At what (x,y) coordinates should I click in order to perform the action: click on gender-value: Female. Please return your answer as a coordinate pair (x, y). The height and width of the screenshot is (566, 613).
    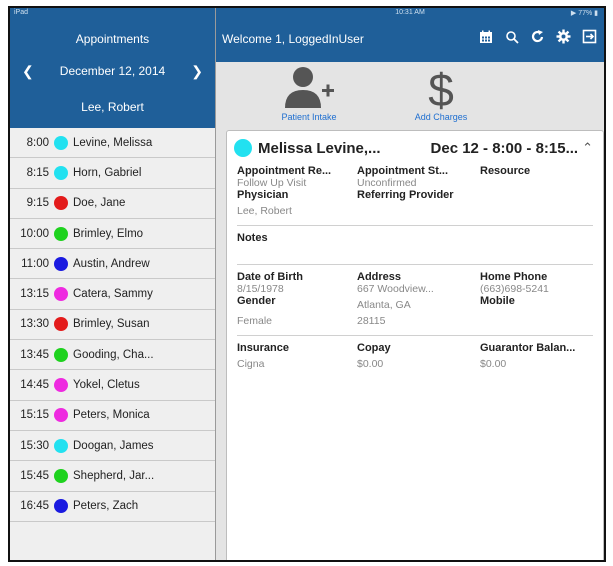
    Looking at the image, I should click on (255, 321).